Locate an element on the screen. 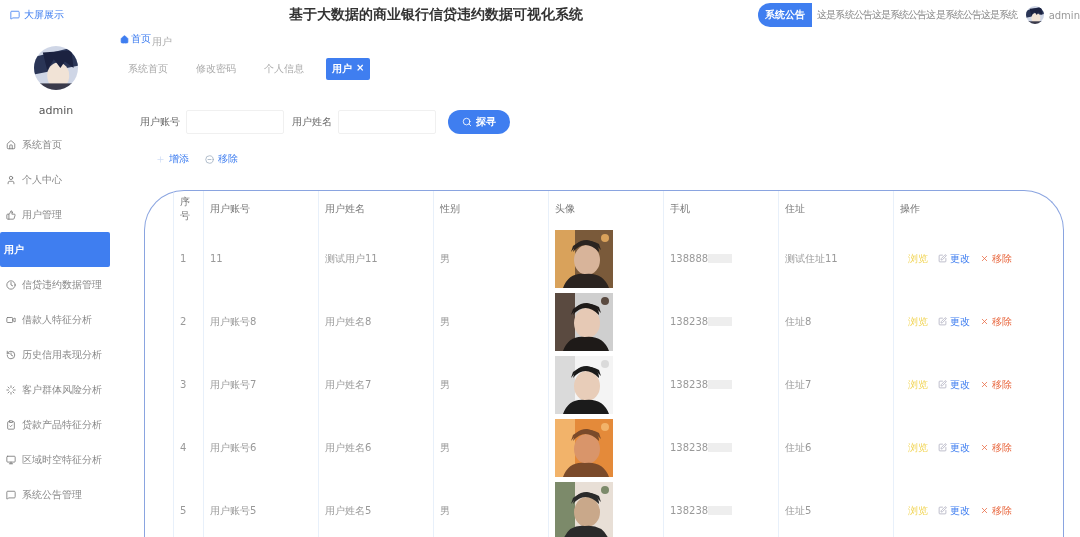 The height and width of the screenshot is (537, 1080). table-cell: 住址5 is located at coordinates (836, 508).